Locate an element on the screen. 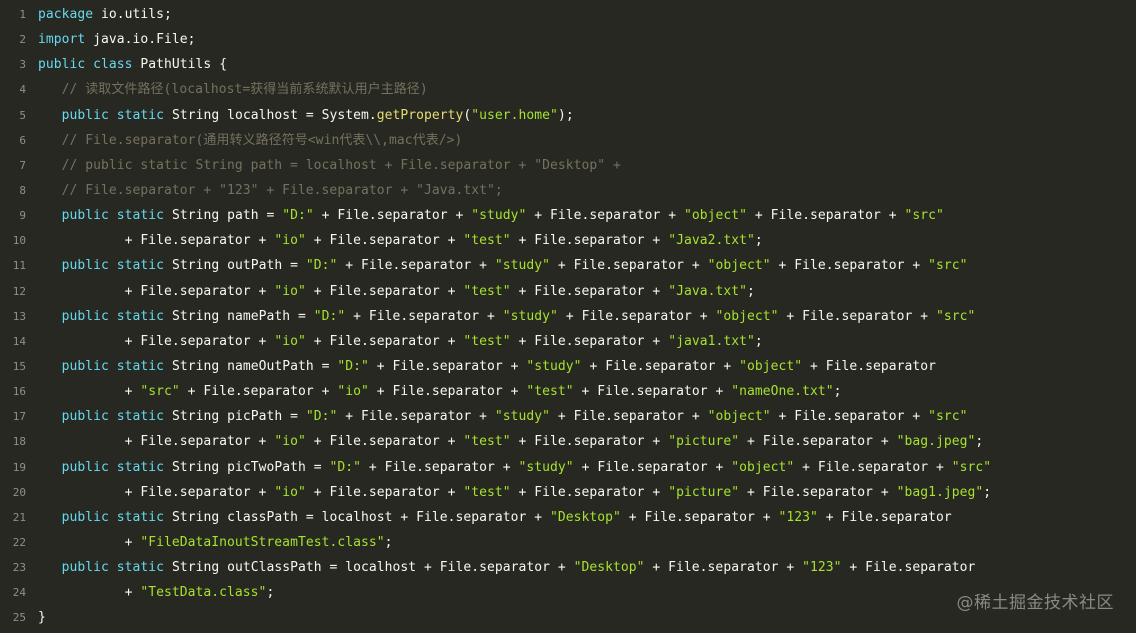 Image resolution: width=1136 pixels, height=633 pixels. line-number: 22 is located at coordinates (19, 542).